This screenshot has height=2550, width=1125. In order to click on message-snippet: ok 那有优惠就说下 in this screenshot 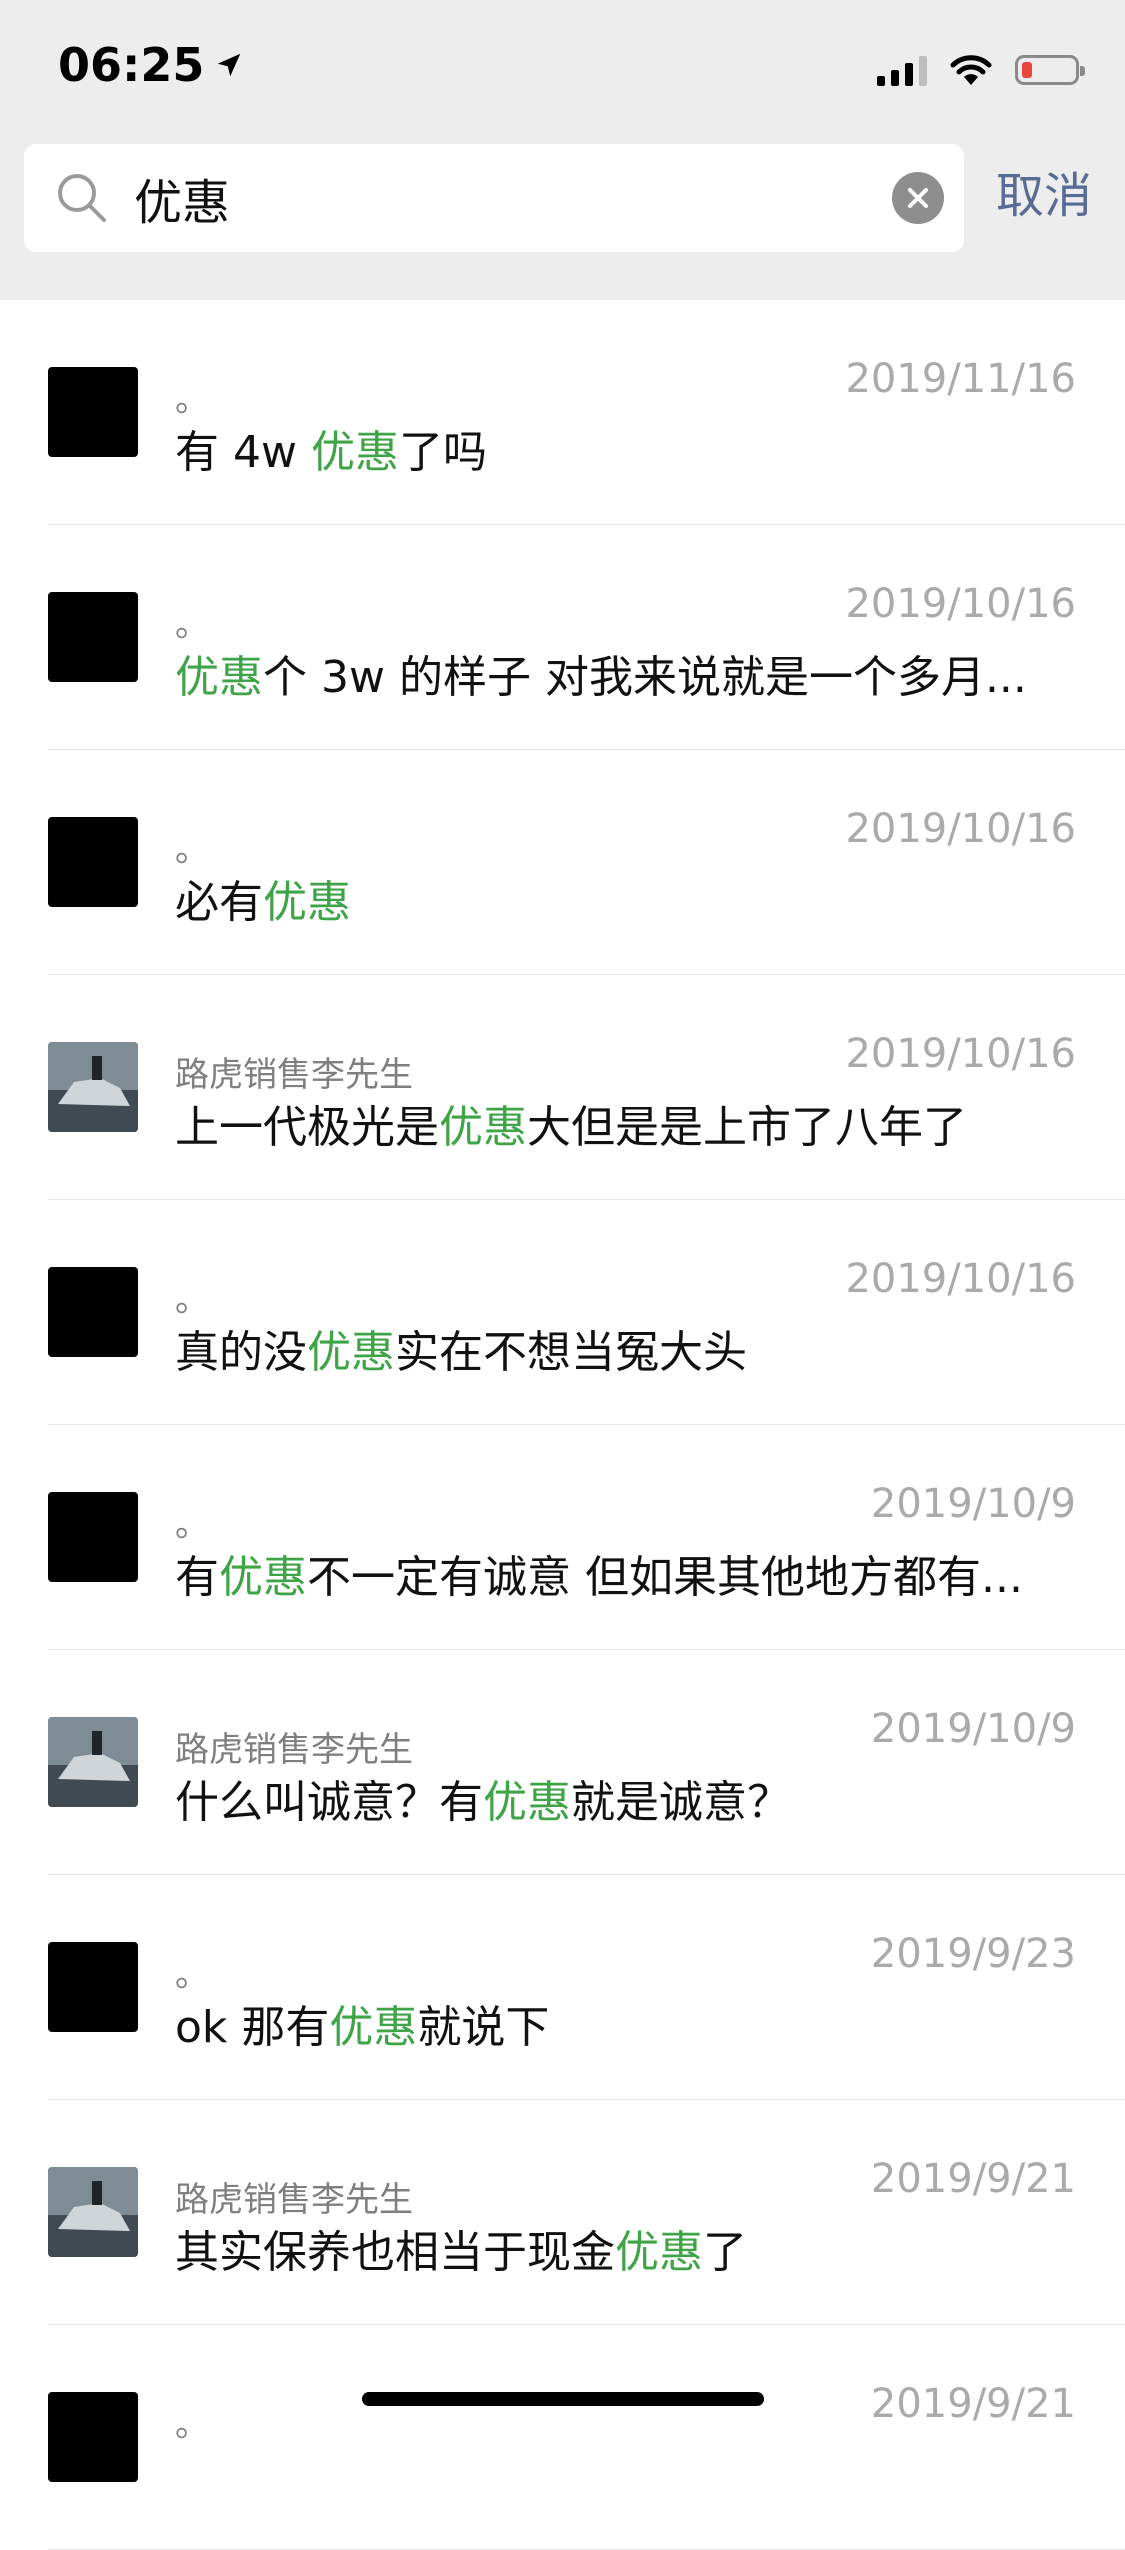, I will do `click(362, 2027)`.